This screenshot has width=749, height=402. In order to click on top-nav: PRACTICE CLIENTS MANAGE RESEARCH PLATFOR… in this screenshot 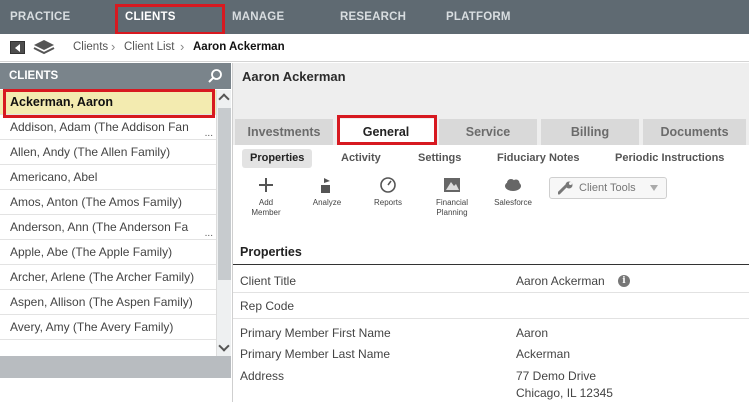, I will do `click(374, 17)`.